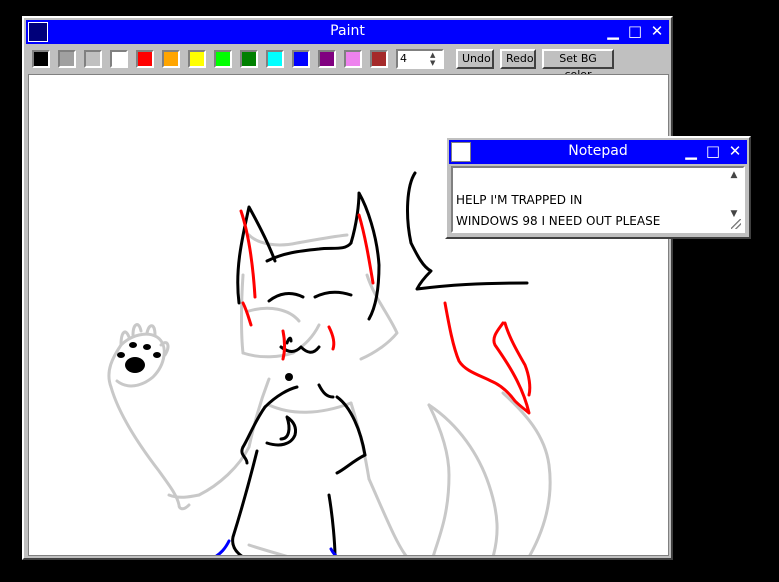 The width and height of the screenshot is (779, 582). Describe the element at coordinates (249, 59) in the screenshot. I see `color-swatch-green` at that location.